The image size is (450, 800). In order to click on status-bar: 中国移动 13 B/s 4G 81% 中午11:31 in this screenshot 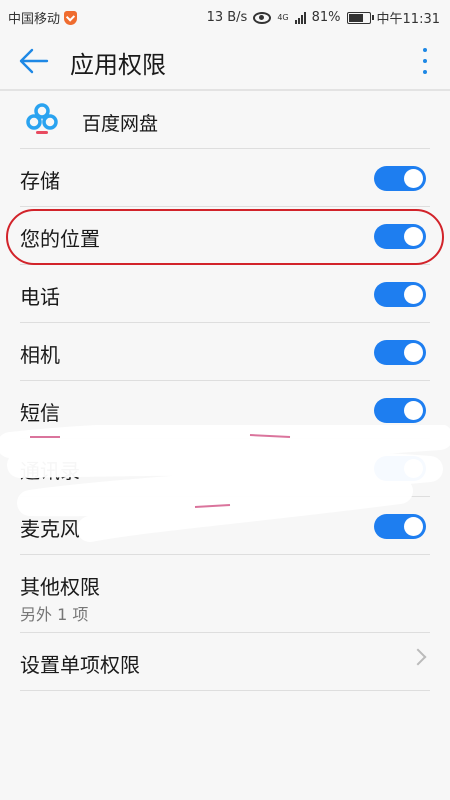, I will do `click(225, 16)`.